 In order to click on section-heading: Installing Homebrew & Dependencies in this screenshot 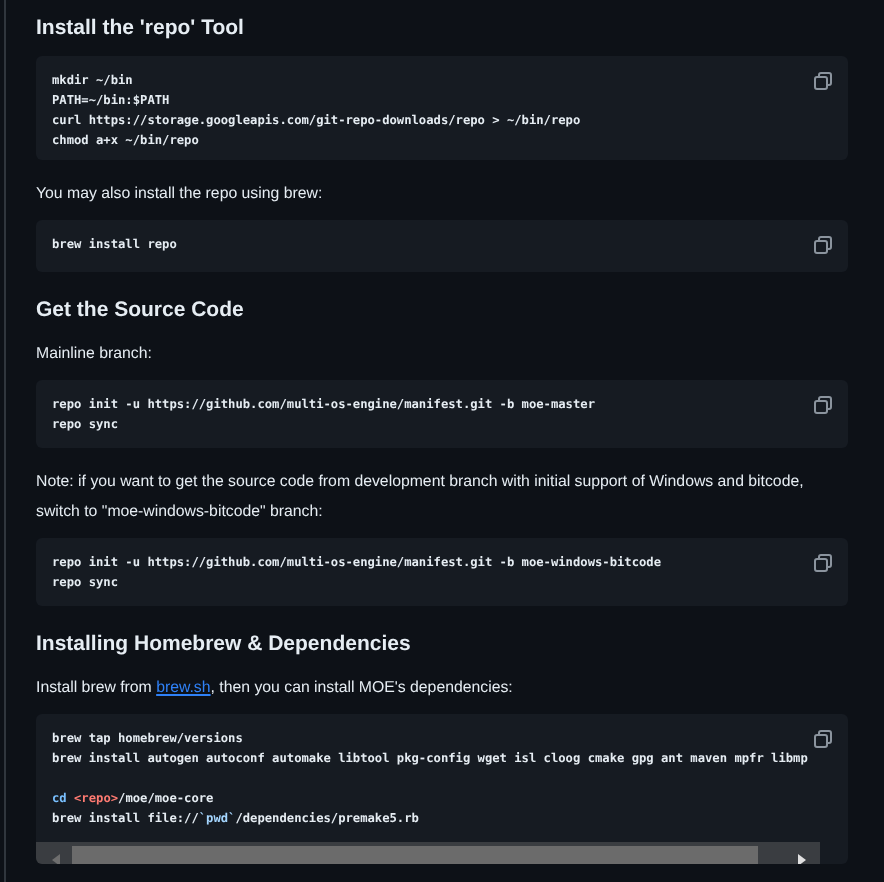, I will do `click(224, 644)`.